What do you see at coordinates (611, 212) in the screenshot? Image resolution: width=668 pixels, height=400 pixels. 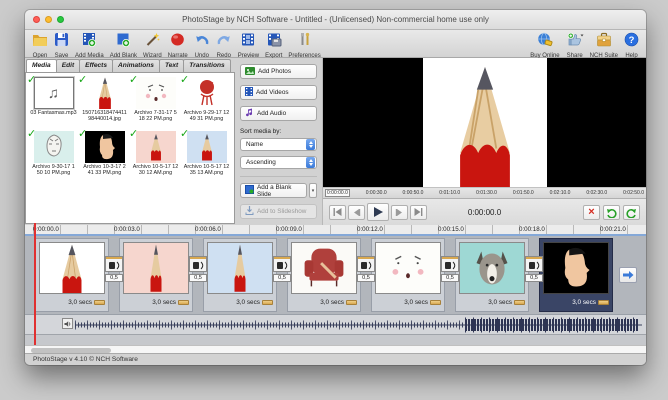 I see `rotate-left-button` at bounding box center [611, 212].